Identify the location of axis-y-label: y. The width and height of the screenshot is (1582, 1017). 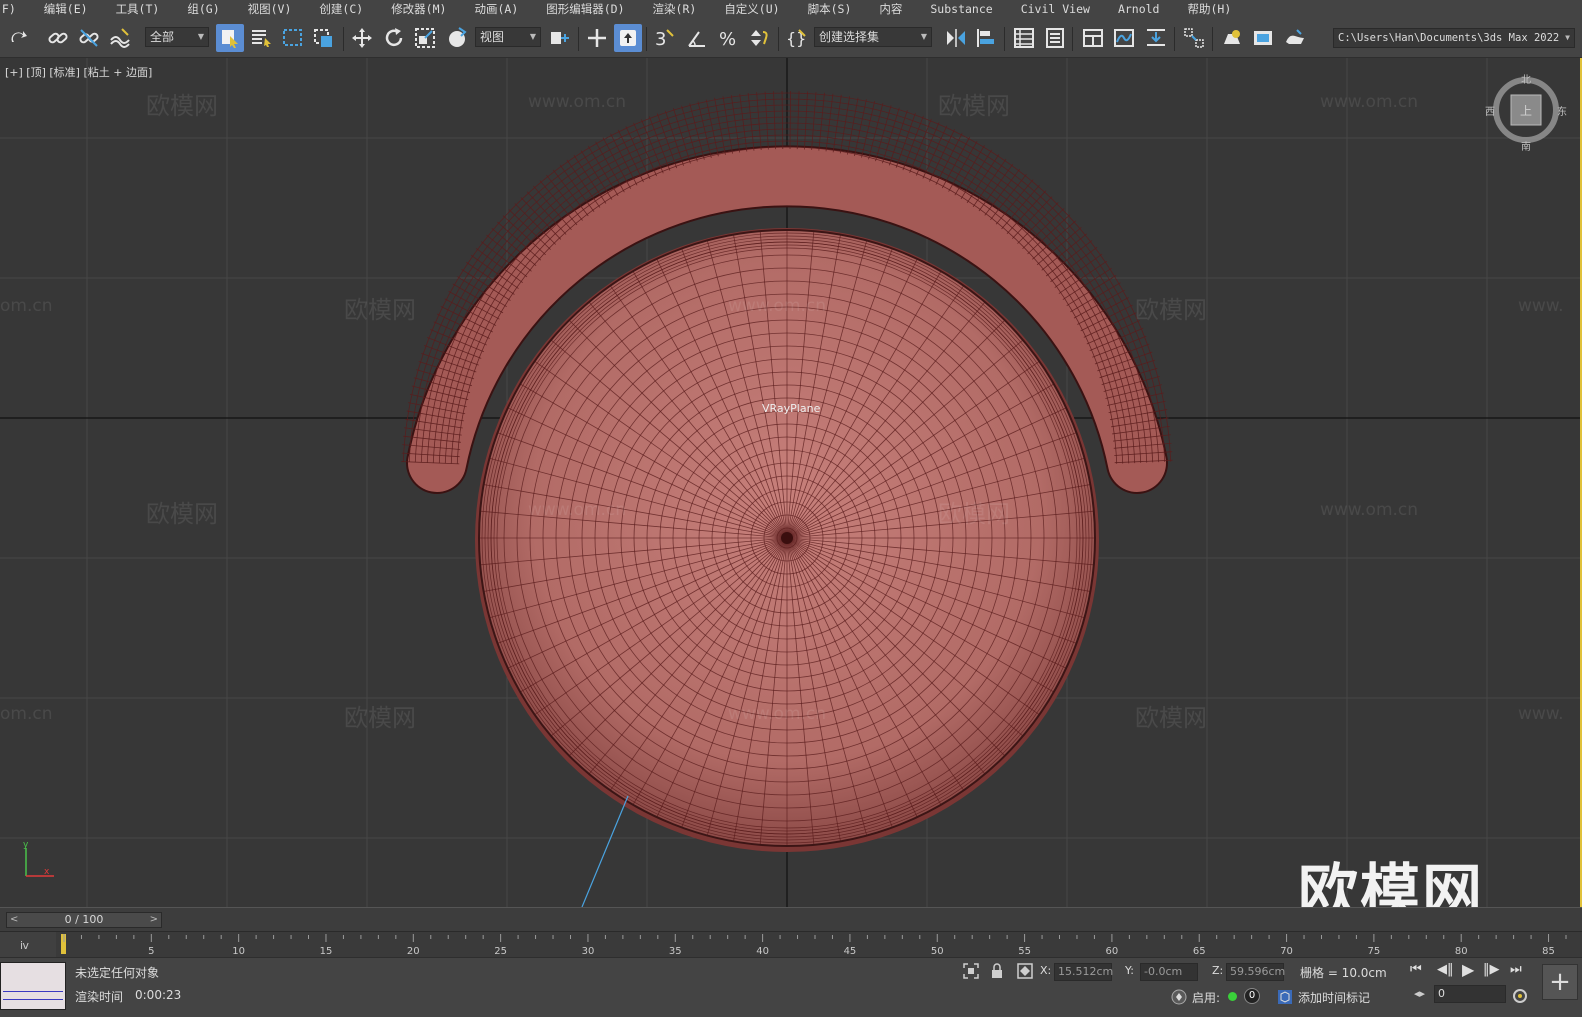
(26, 845).